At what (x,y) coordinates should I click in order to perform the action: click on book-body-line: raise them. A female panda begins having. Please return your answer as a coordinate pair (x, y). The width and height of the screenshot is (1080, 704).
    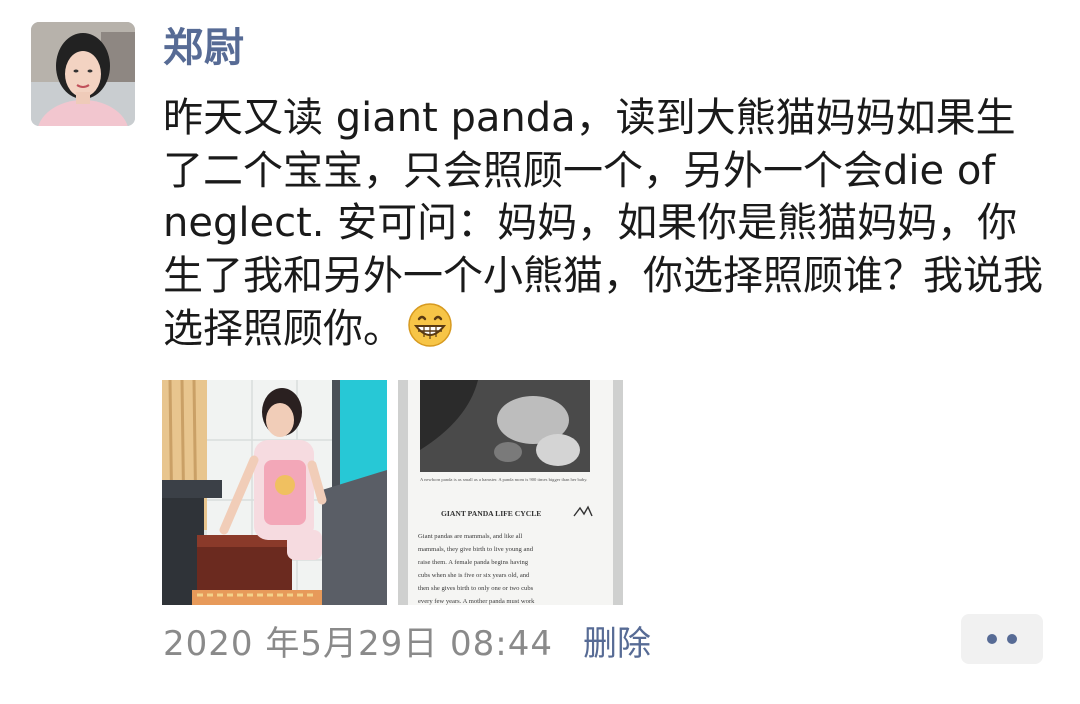
    Looking at the image, I should click on (473, 562).